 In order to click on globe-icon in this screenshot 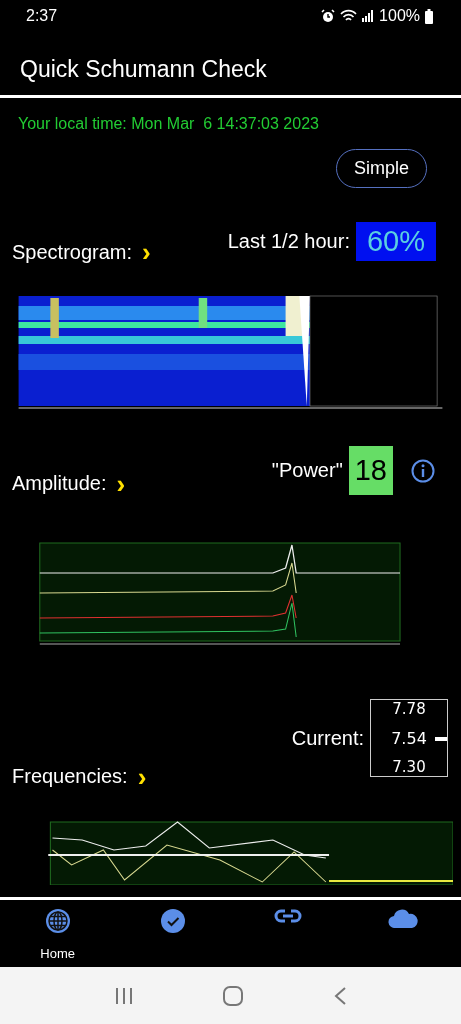, I will do `click(57, 921)`.